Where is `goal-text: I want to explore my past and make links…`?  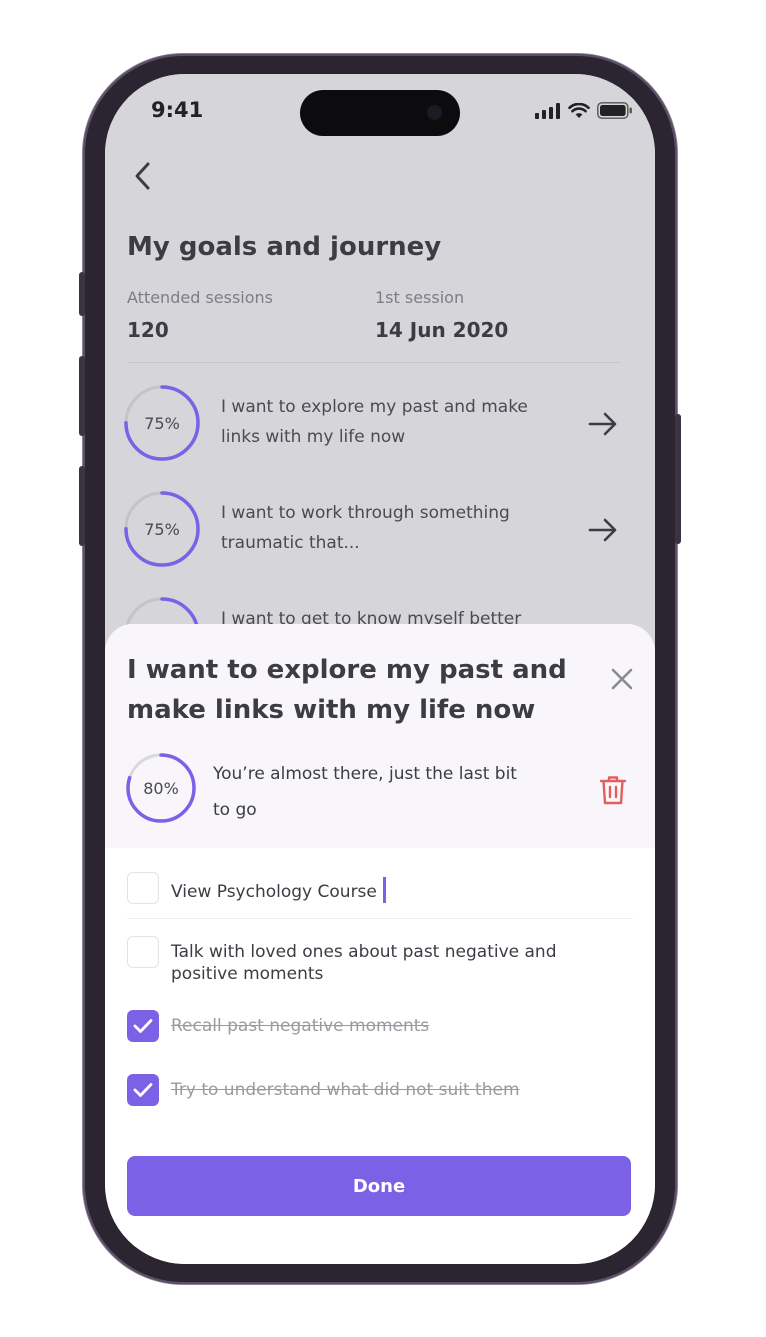 goal-text: I want to explore my past and make links… is located at coordinates (374, 422).